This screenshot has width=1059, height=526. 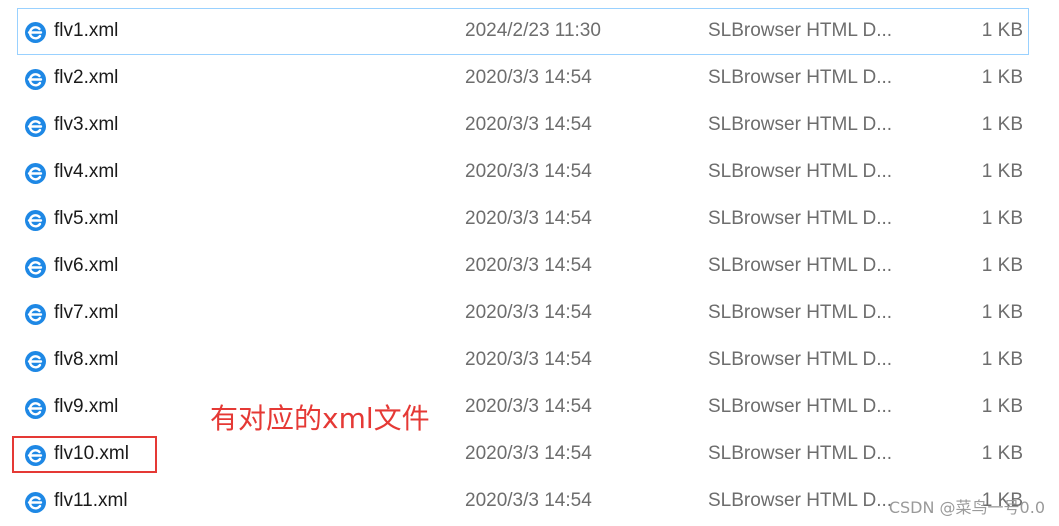 I want to click on file-name: flv9.xml, so click(x=86, y=406).